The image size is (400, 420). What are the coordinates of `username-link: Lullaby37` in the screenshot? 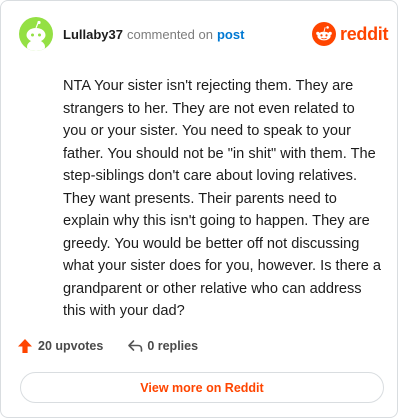 It's located at (93, 34).